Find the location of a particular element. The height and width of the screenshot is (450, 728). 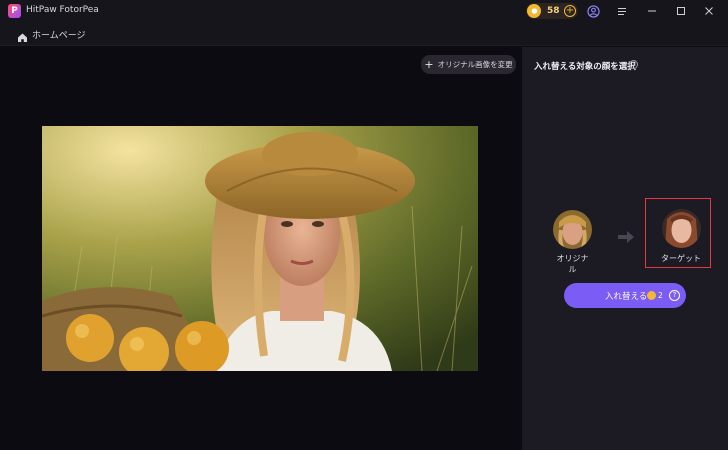

target-face-label: ターゲット is located at coordinates (681, 258).